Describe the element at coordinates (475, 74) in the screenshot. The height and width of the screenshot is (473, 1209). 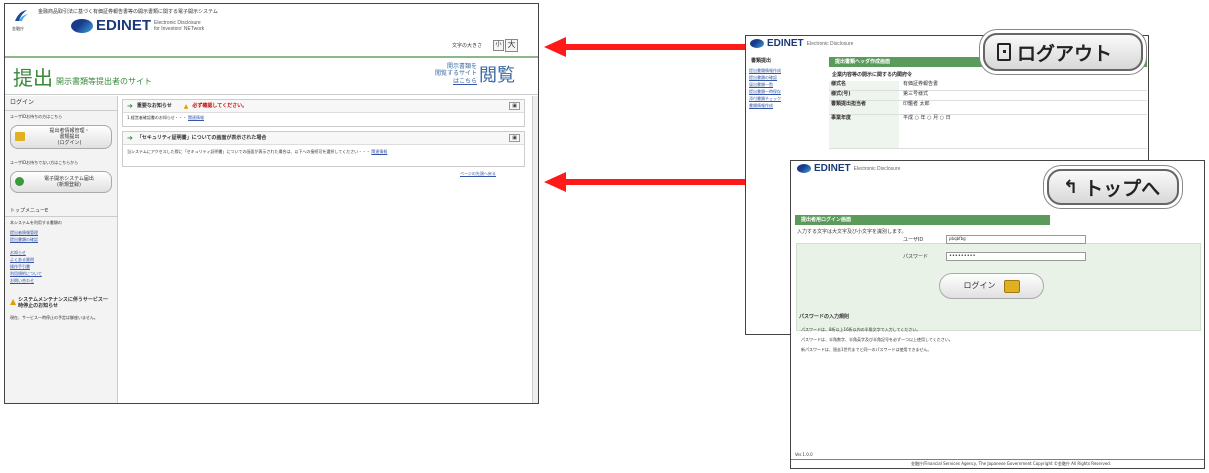
I see `view-site-link: 開示書類を 閲覧するサイト はこちら 閲覧` at that location.